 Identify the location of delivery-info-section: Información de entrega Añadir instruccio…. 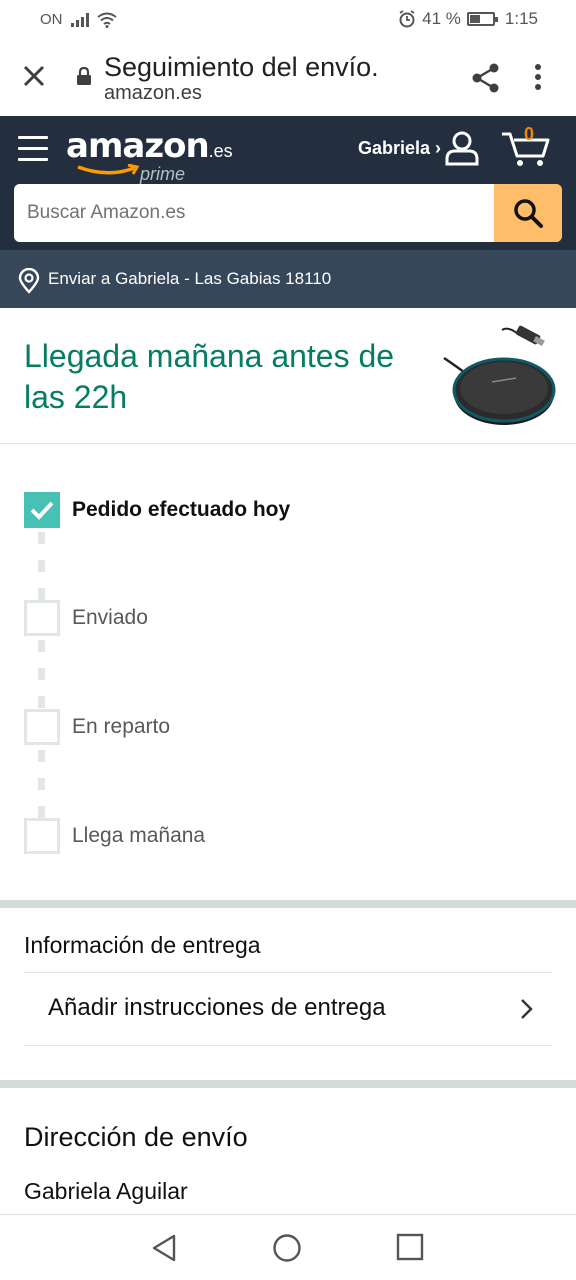
(288, 994).